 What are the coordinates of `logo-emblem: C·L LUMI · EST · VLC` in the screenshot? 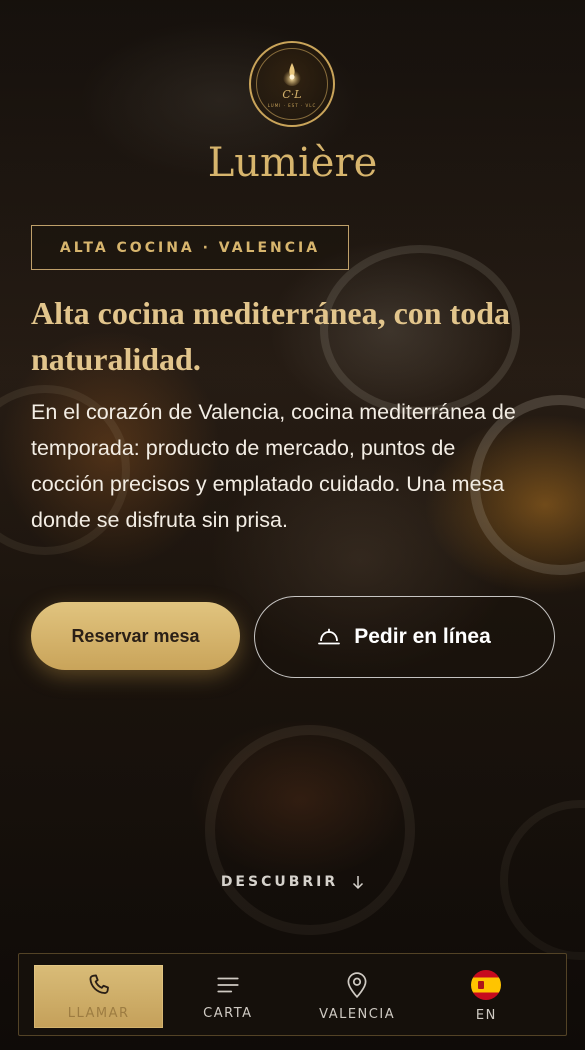 It's located at (292, 84).